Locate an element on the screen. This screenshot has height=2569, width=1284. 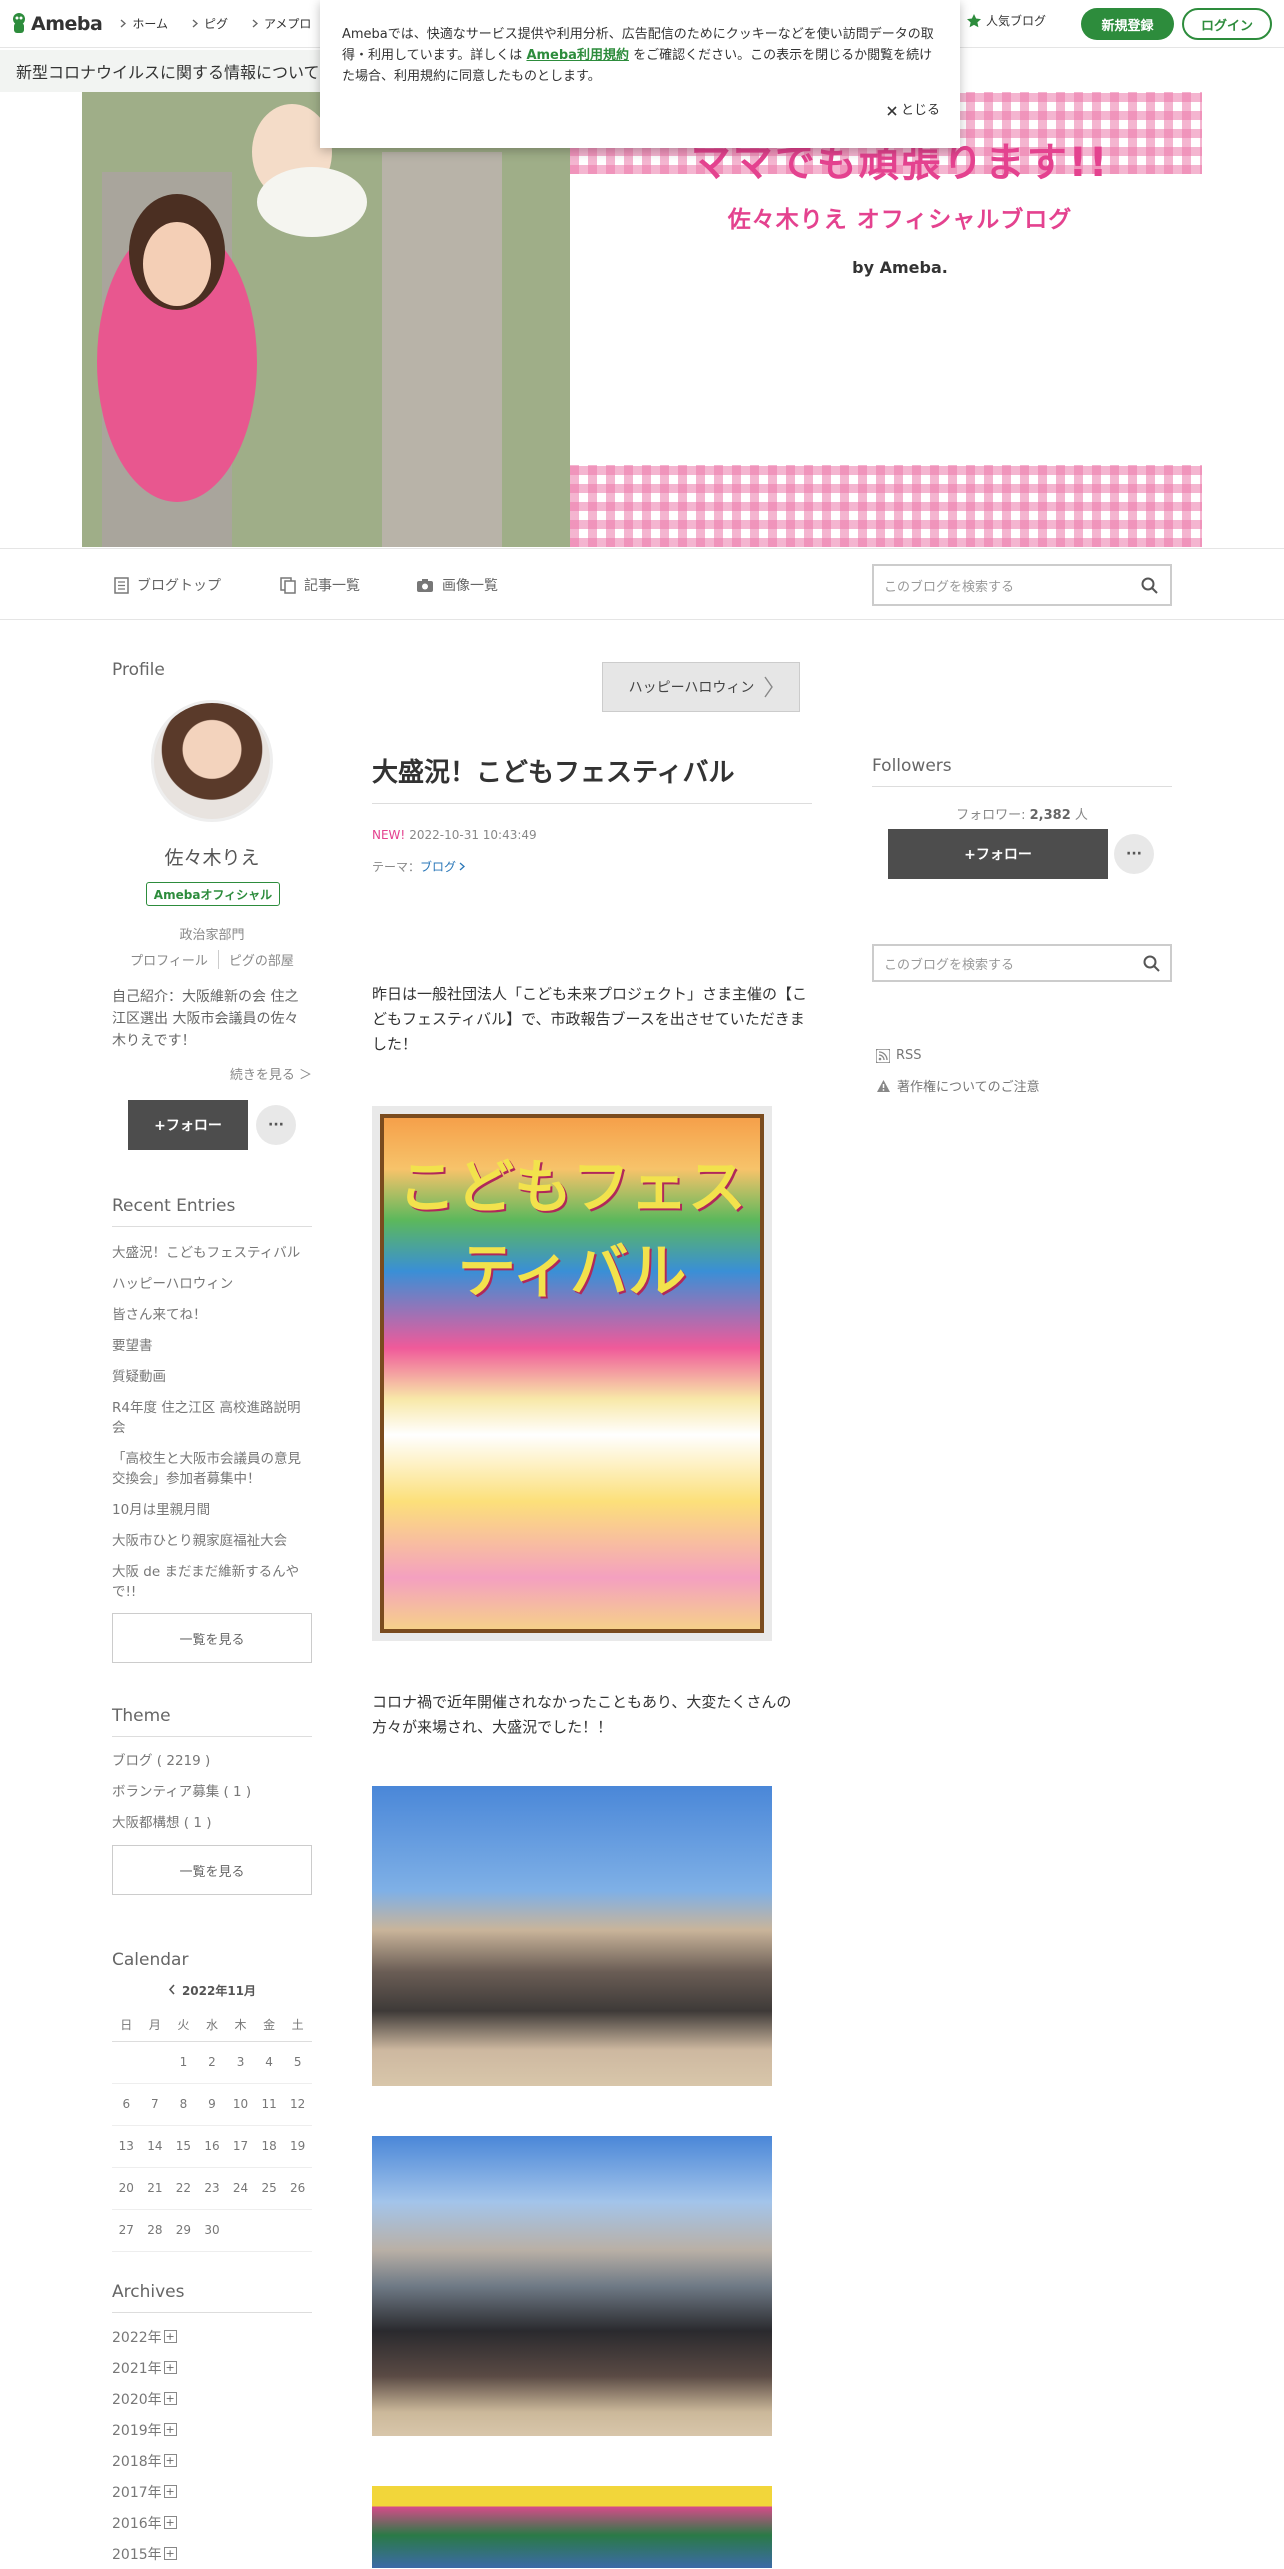
logo-text: Ameba is located at coordinates (67, 23).